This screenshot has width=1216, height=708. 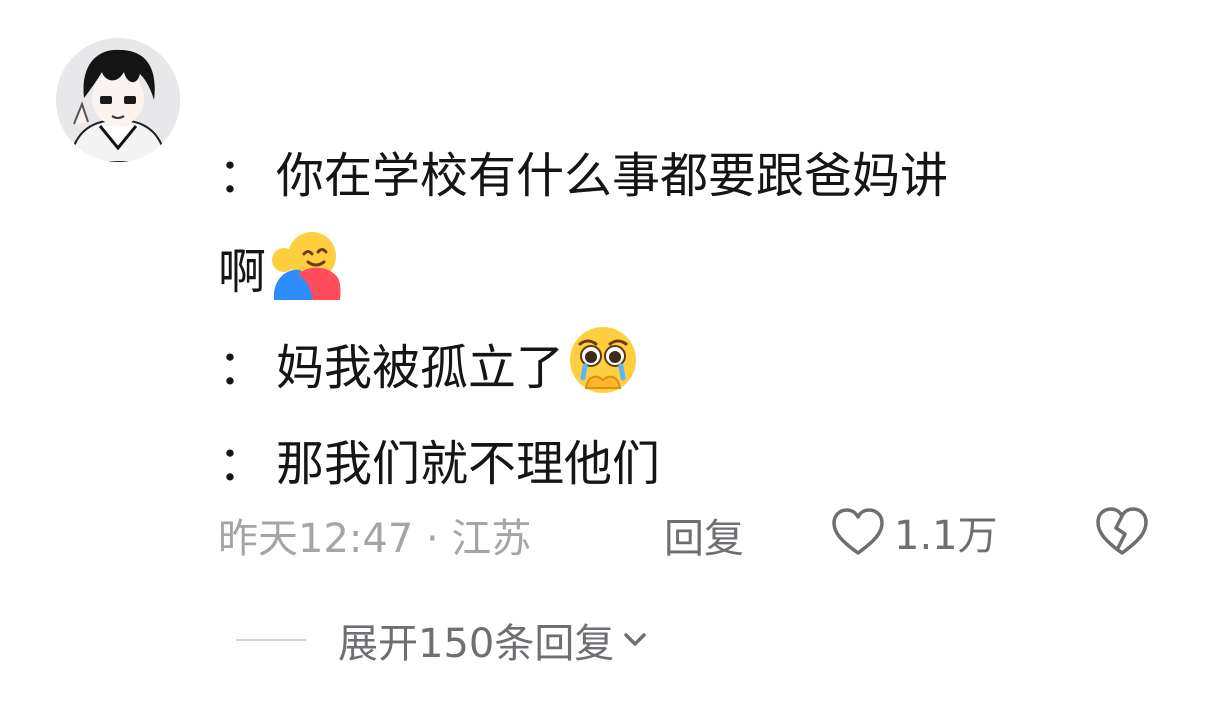 I want to click on user-avatar, so click(x=118, y=100).